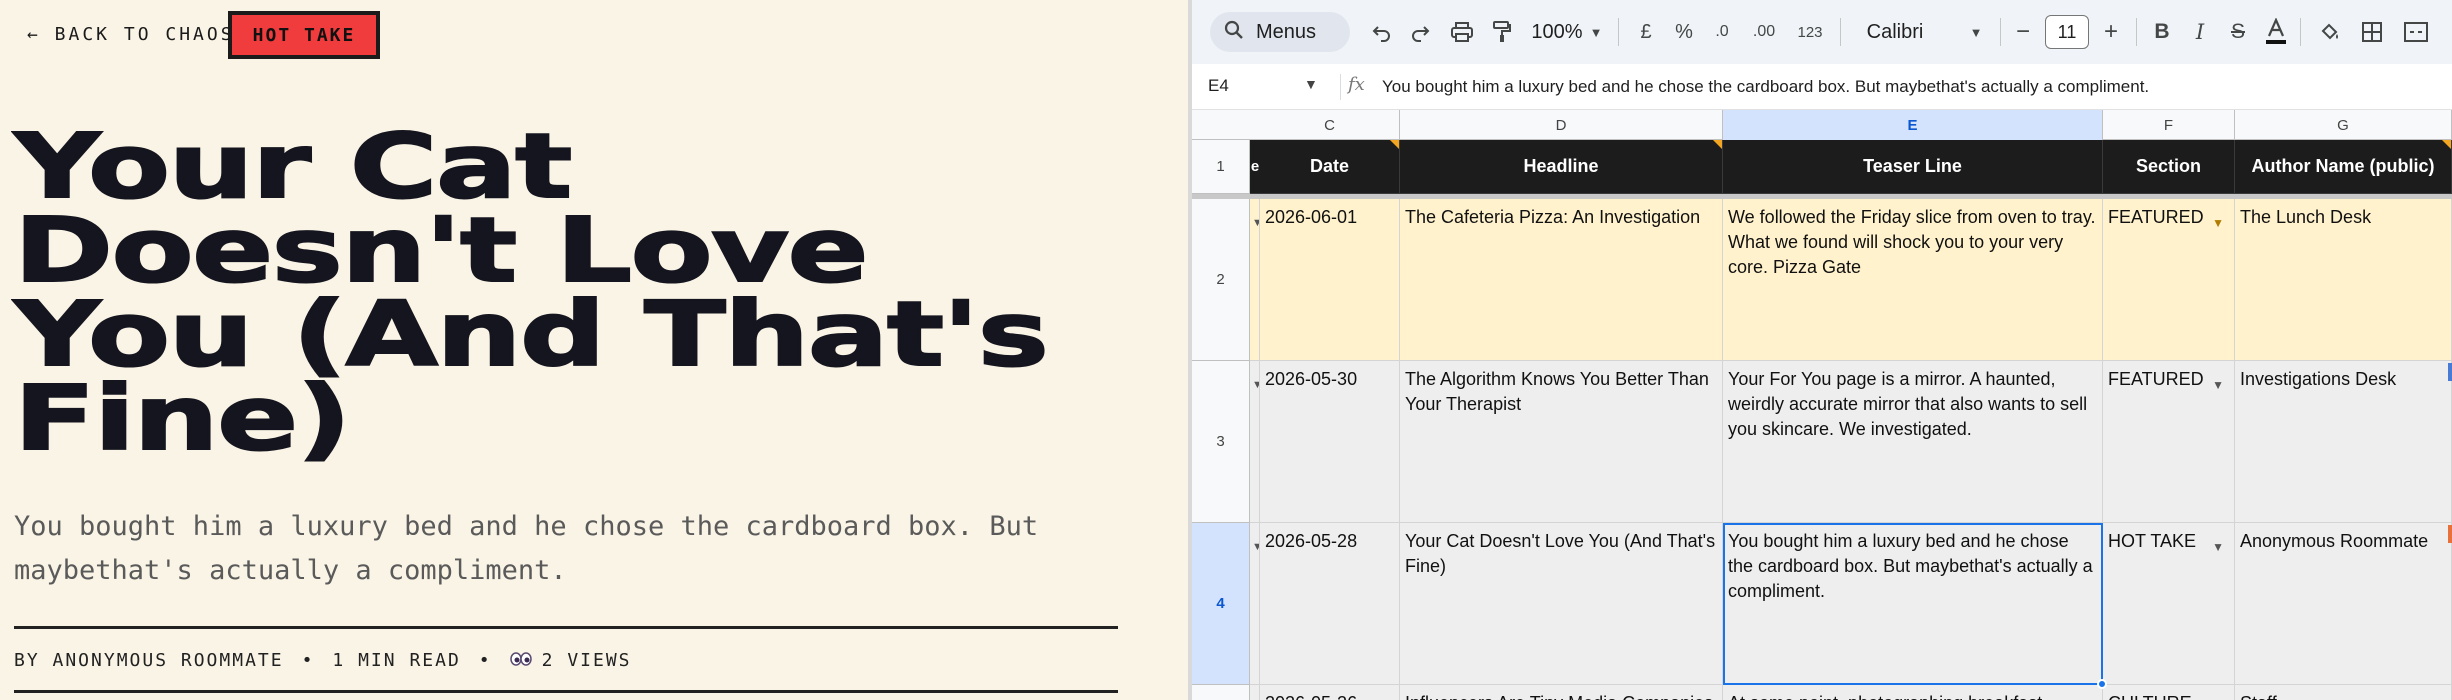 The width and height of the screenshot is (2452, 700). What do you see at coordinates (1913, 167) in the screenshot?
I see `header-cell: Teaser Line` at bounding box center [1913, 167].